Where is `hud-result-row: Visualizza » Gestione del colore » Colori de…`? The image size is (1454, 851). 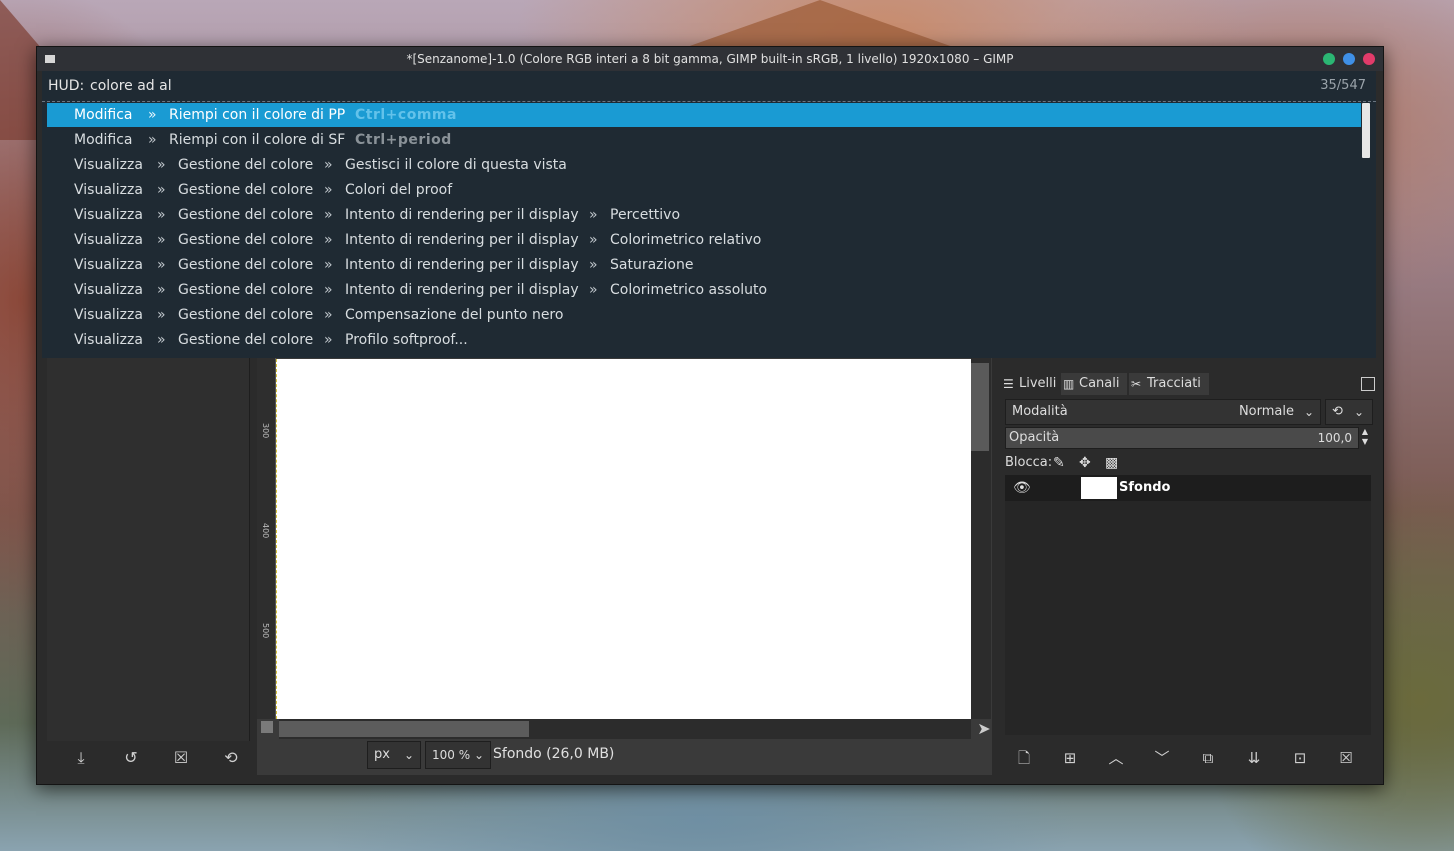
hud-result-row: Visualizza » Gestione del colore » Colori de… is located at coordinates (704, 190).